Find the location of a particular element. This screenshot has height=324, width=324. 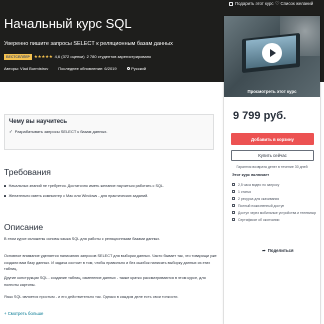

buy-now-button: Купить сейчас is located at coordinates (272, 155).